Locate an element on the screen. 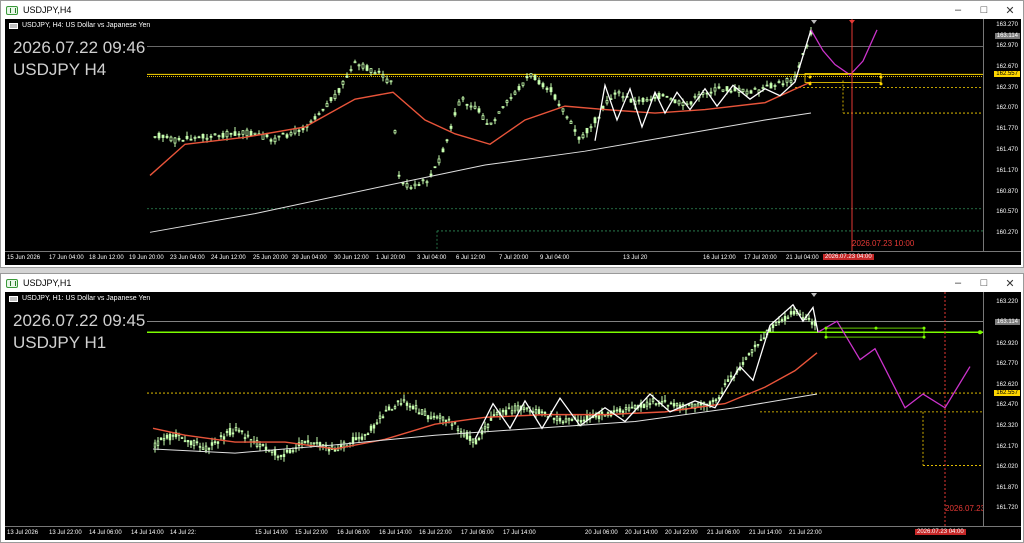  anchor-point is located at coordinates (924, 328).